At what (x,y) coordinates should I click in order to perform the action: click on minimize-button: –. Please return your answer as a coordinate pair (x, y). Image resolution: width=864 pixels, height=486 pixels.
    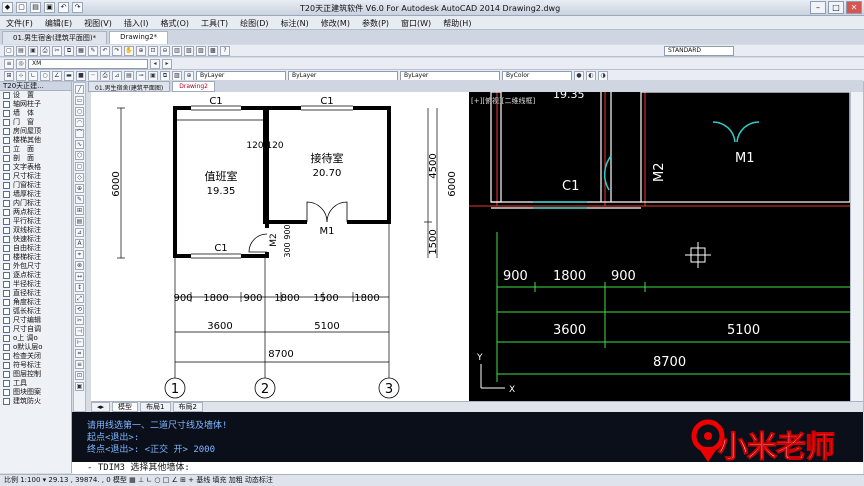
    Looking at the image, I should click on (818, 7).